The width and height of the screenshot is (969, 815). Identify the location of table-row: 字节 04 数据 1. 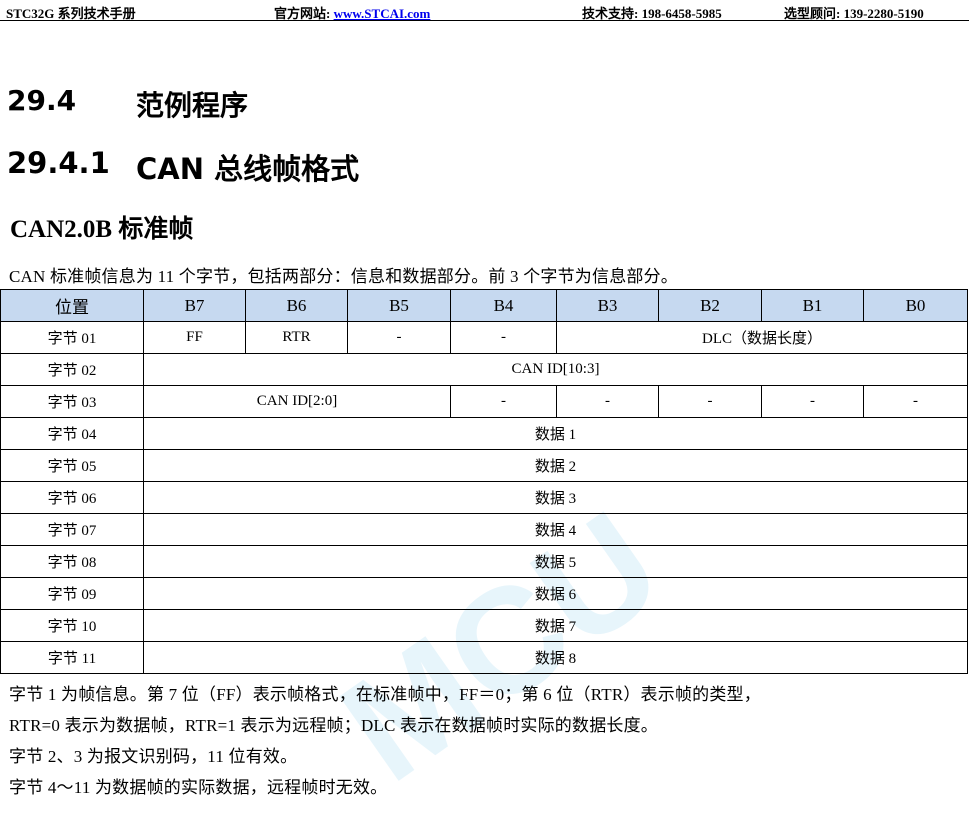
(484, 433).